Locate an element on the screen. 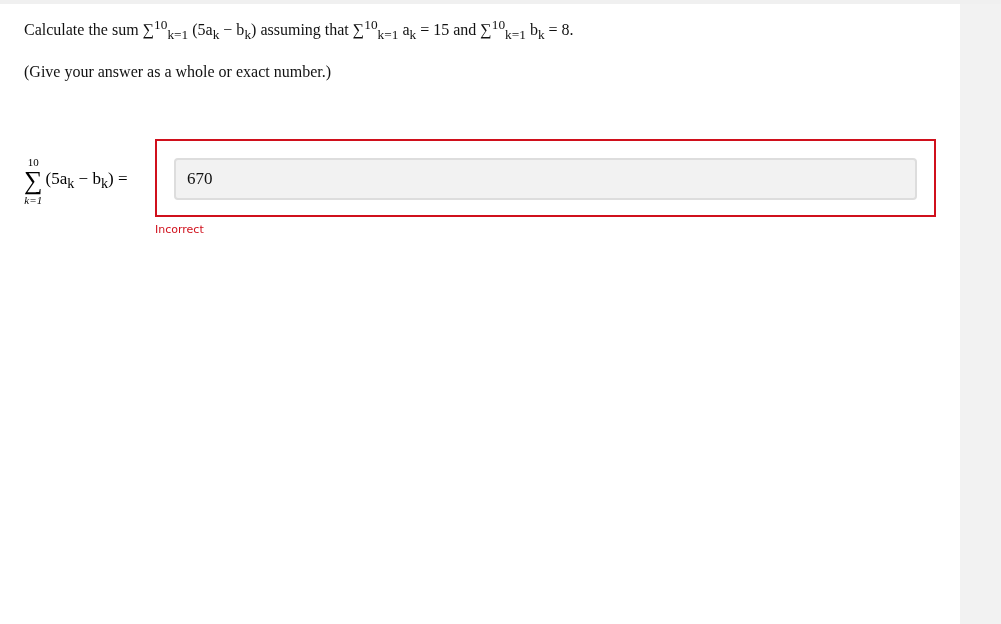 The image size is (1001, 624). feedback-text: Incorrect is located at coordinates (179, 229).